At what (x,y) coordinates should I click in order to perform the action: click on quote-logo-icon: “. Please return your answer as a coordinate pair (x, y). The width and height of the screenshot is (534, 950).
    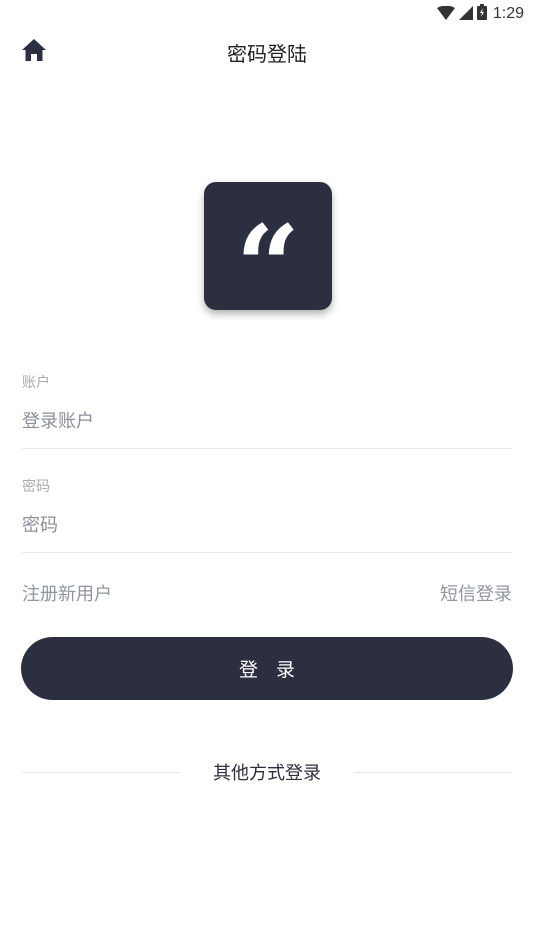
    Looking at the image, I should click on (268, 267).